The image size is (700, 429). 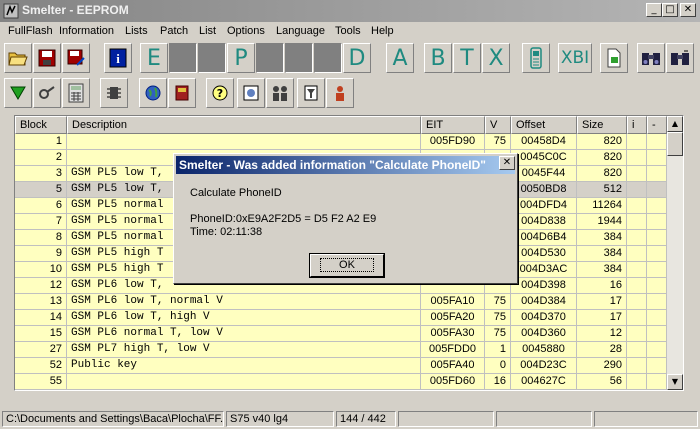 What do you see at coordinates (47, 58) in the screenshot?
I see `save-button` at bounding box center [47, 58].